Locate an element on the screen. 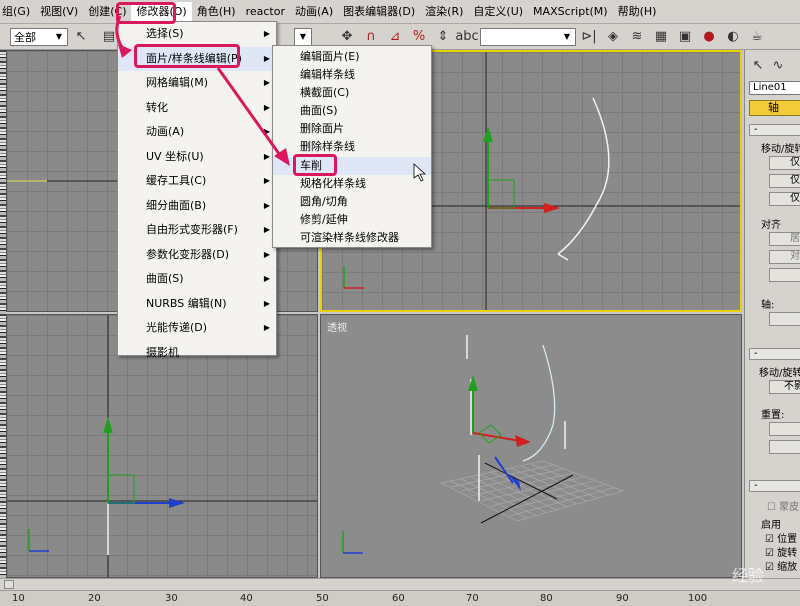 This screenshot has width=800, height=606. annotation-arrows-layer is located at coordinates (271, 98).